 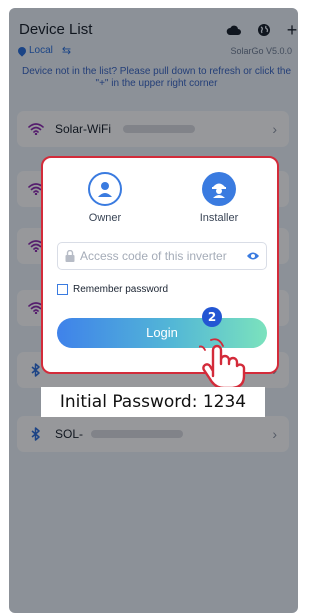 I want to click on remember-password-label: Remember password, so click(x=121, y=289).